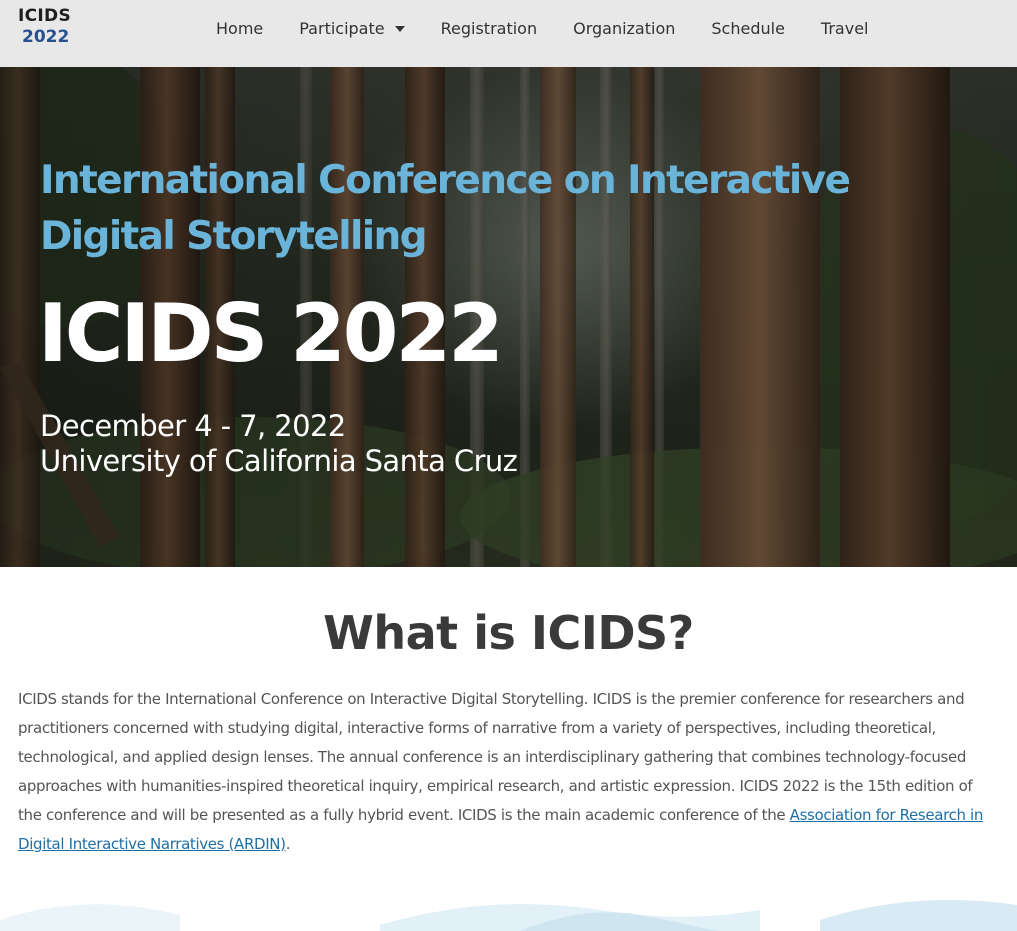 The image size is (1017, 931). Describe the element at coordinates (193, 426) in the screenshot. I see `event-dates: December 4 - 7, 2022` at that location.